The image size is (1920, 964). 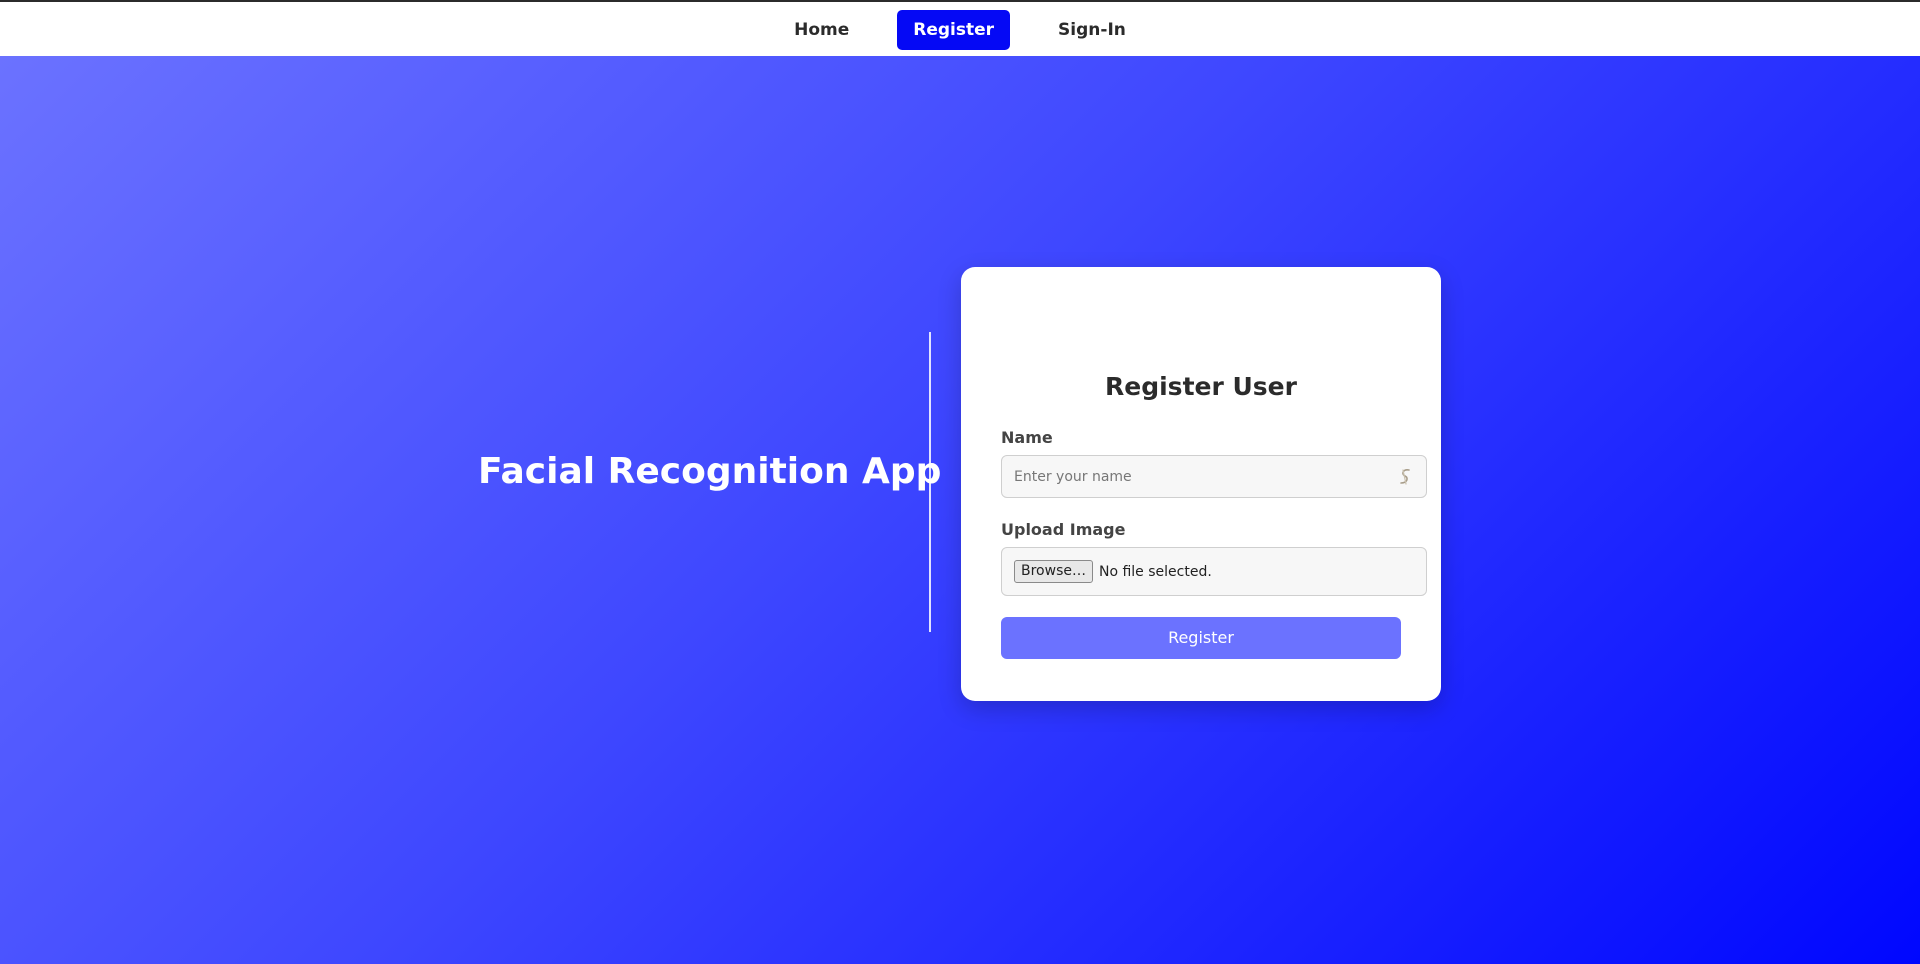 What do you see at coordinates (930, 482) in the screenshot?
I see `vertical-divider` at bounding box center [930, 482].